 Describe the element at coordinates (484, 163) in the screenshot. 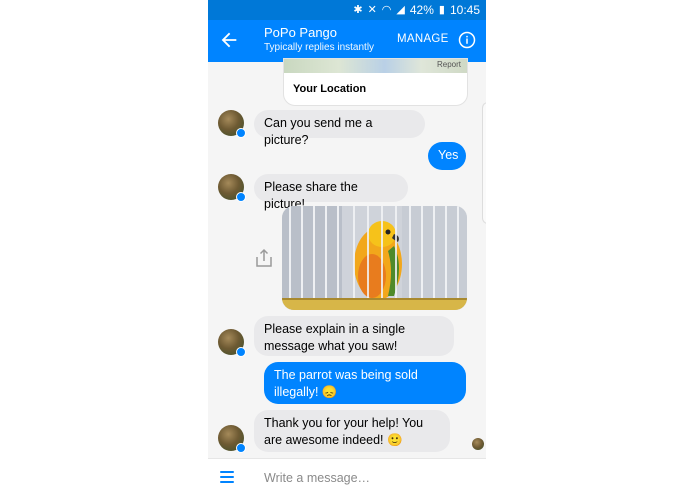

I see `scroll-indicator` at that location.